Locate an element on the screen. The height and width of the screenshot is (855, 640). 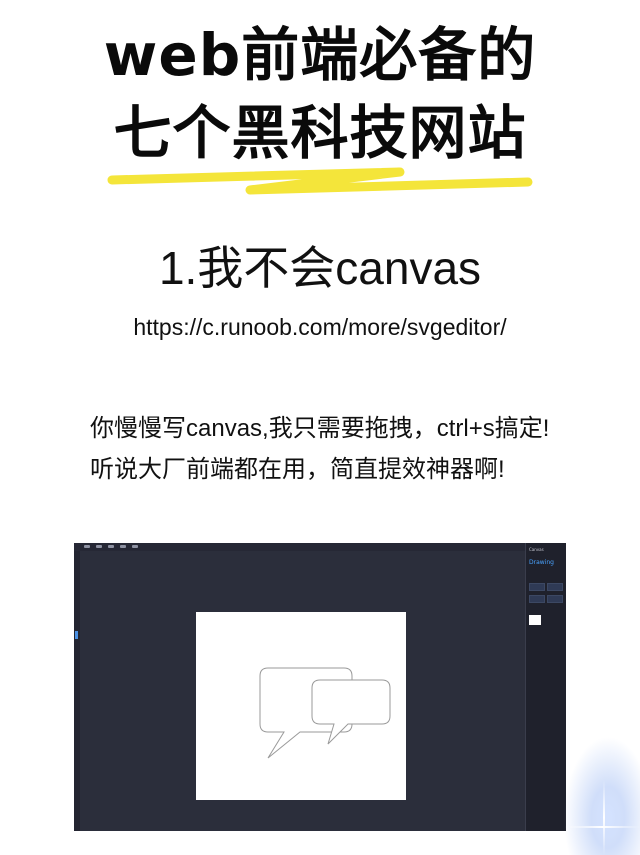
y-field is located at coordinates (555, 599).